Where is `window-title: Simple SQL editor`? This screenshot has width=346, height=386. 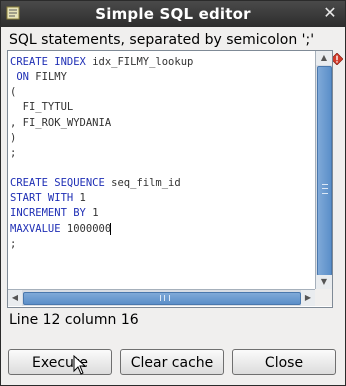
window-title: Simple SQL editor is located at coordinates (173, 14).